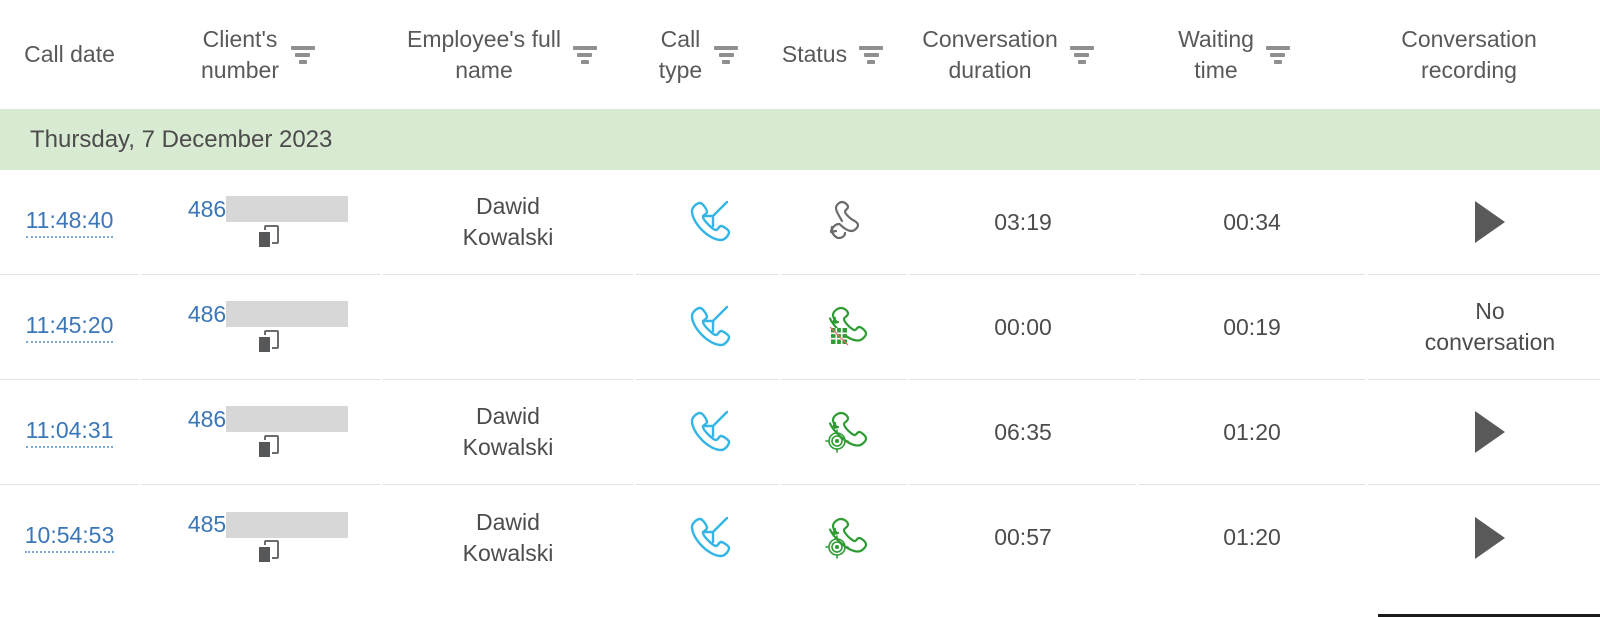 This screenshot has width=1600, height=617. What do you see at coordinates (990, 54) in the screenshot?
I see `column-header-label: Conversation duration` at bounding box center [990, 54].